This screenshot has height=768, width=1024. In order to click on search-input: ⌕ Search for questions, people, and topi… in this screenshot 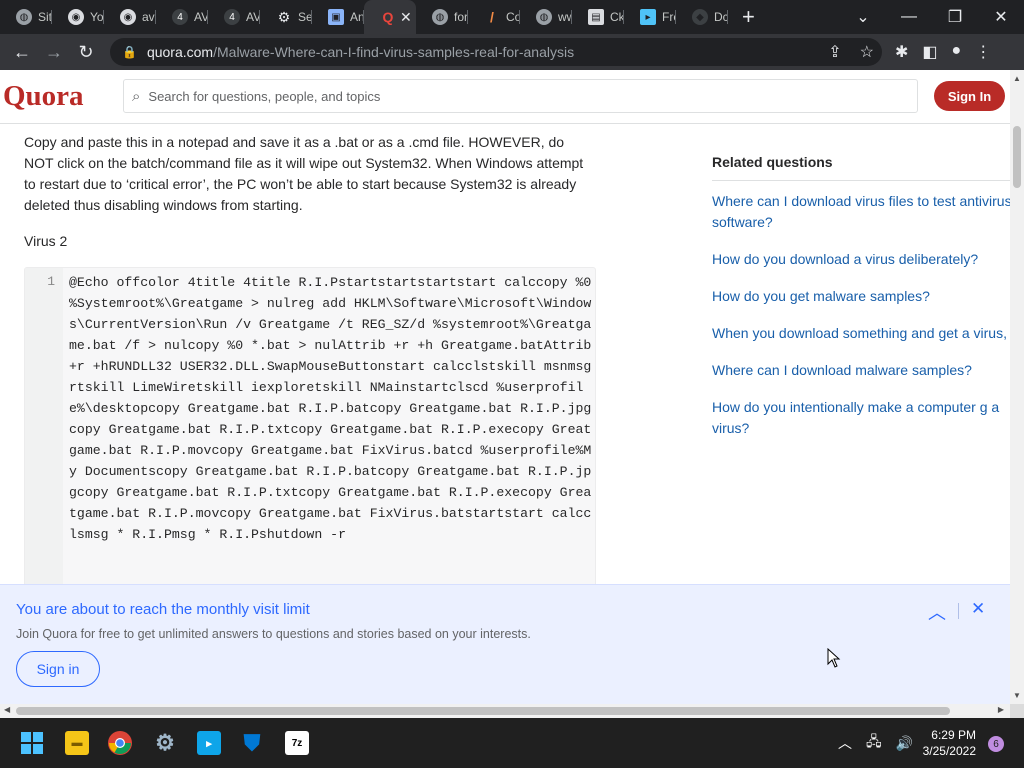, I will do `click(520, 96)`.